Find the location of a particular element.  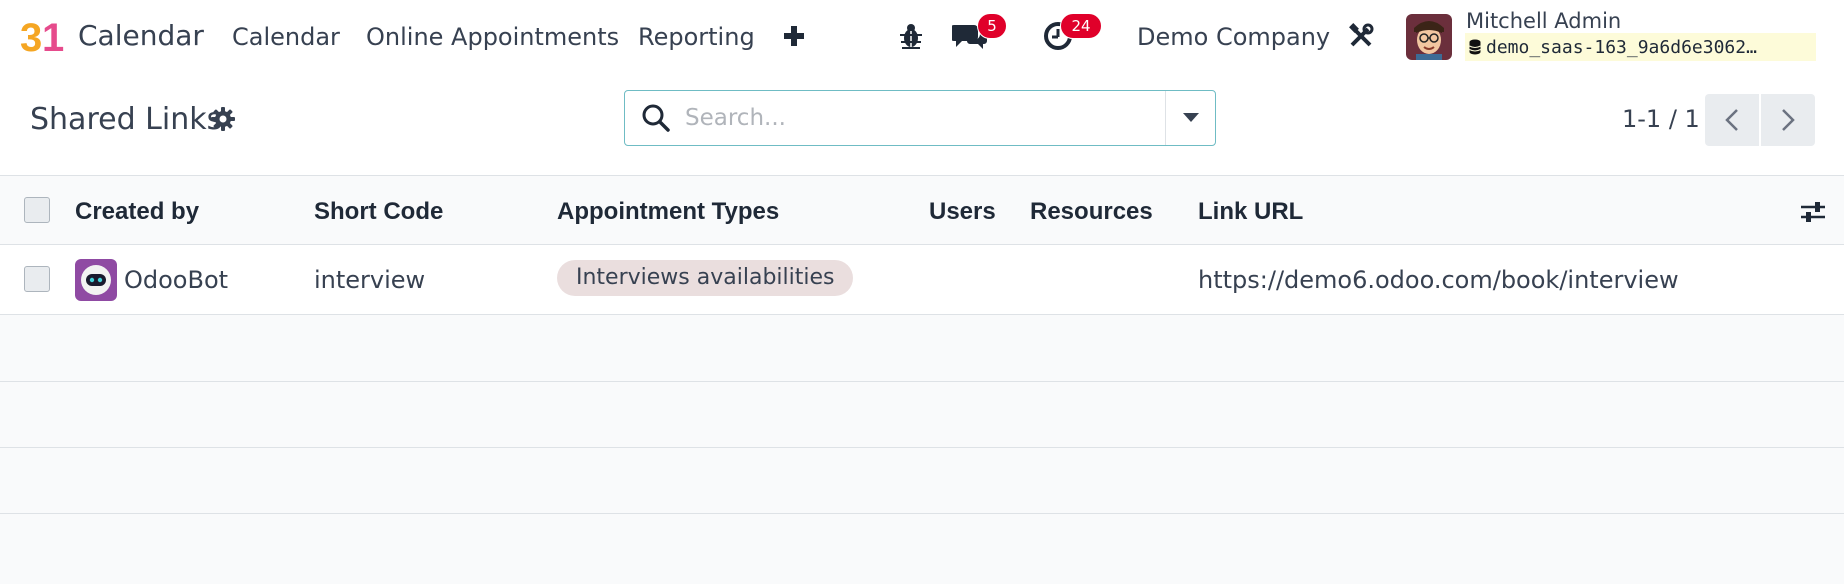

short-code-cell: interview is located at coordinates (370, 280).